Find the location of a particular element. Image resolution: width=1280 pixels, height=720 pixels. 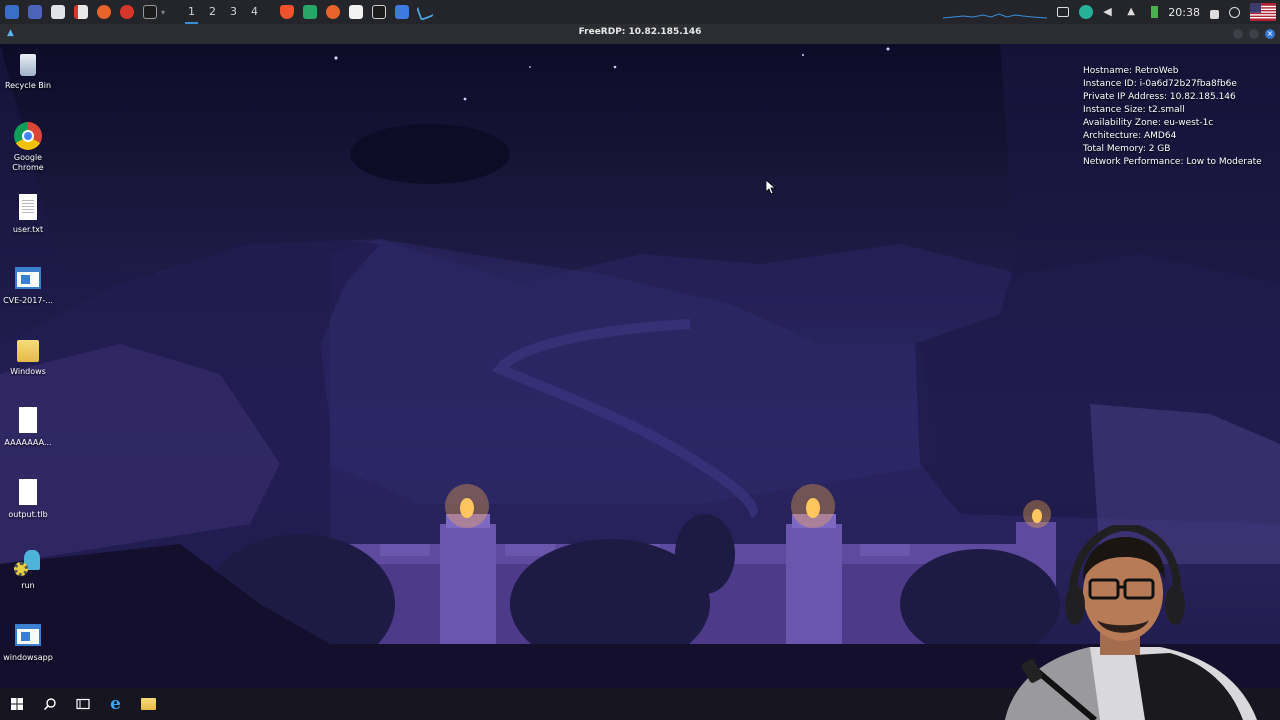

file-manager-icon is located at coordinates (58, 12).